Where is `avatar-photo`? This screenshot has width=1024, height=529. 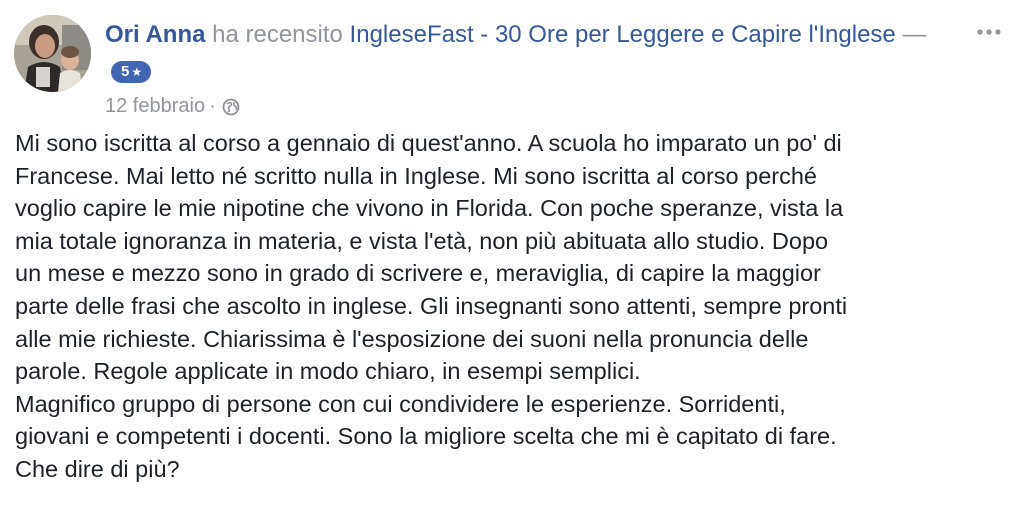 avatar-photo is located at coordinates (52, 53).